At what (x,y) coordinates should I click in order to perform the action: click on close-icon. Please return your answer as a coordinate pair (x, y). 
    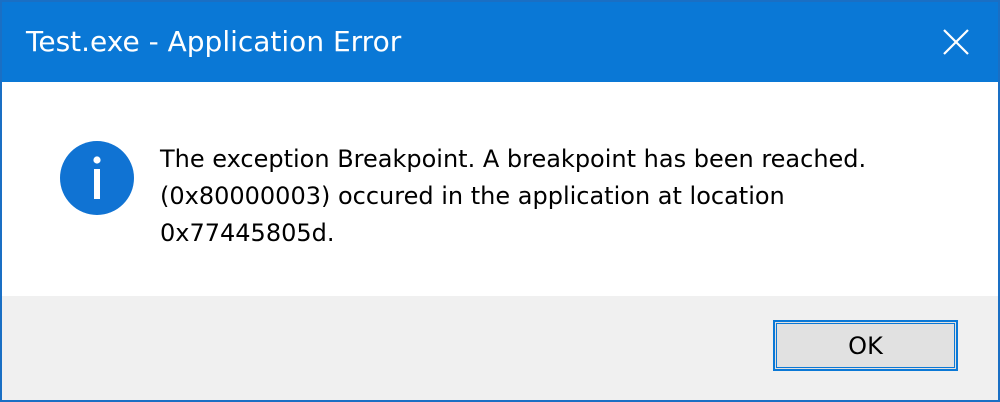
    Looking at the image, I should click on (956, 42).